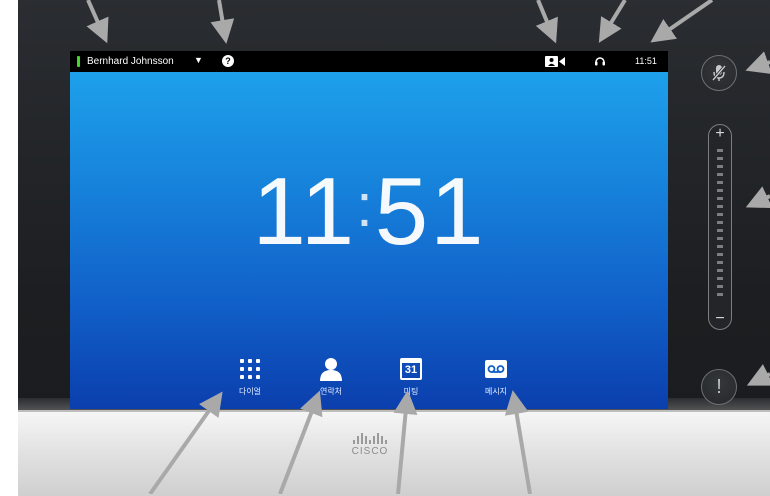  I want to click on app-dial: 다이얼, so click(250, 376).